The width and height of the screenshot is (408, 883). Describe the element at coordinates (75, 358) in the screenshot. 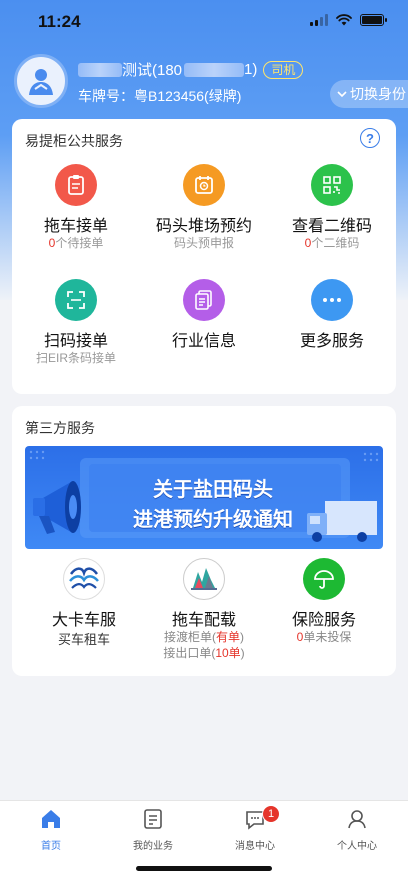

I see `service-subtitle: 扫EIR条码接单` at that location.